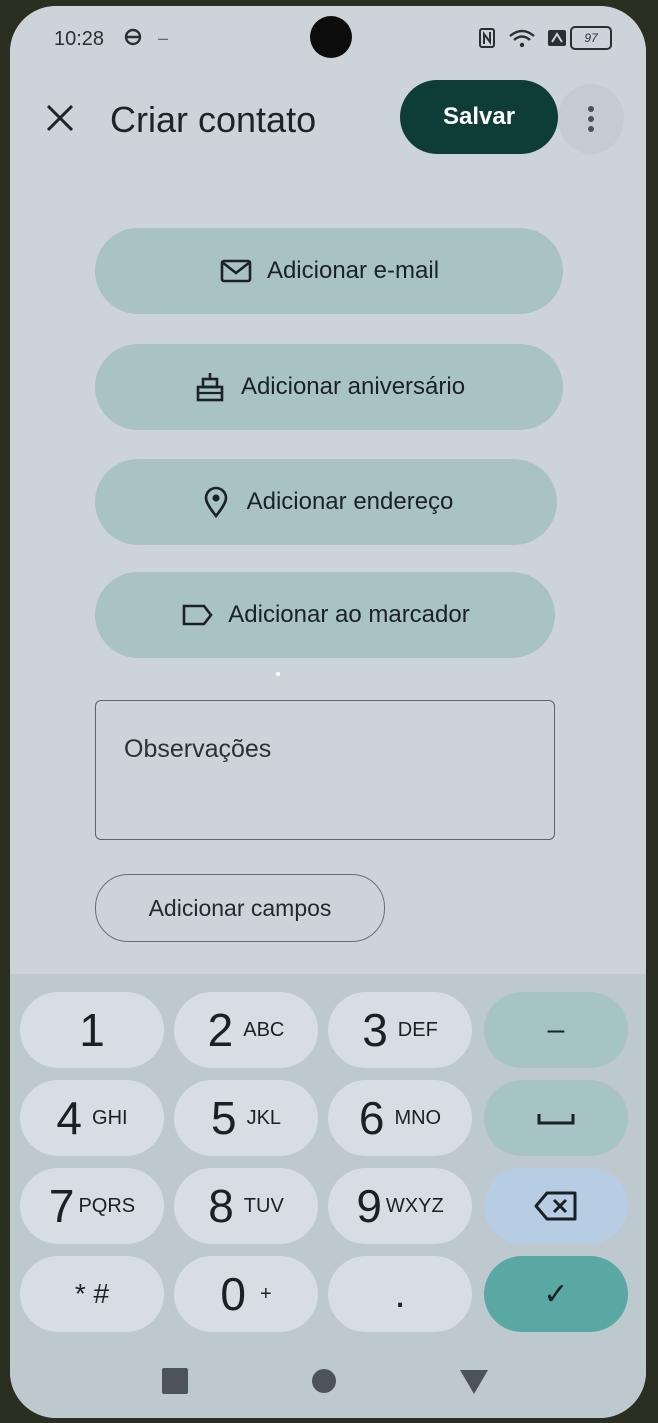 This screenshot has height=1423, width=658. I want to click on key-3: 3 DEF, so click(400, 1030).